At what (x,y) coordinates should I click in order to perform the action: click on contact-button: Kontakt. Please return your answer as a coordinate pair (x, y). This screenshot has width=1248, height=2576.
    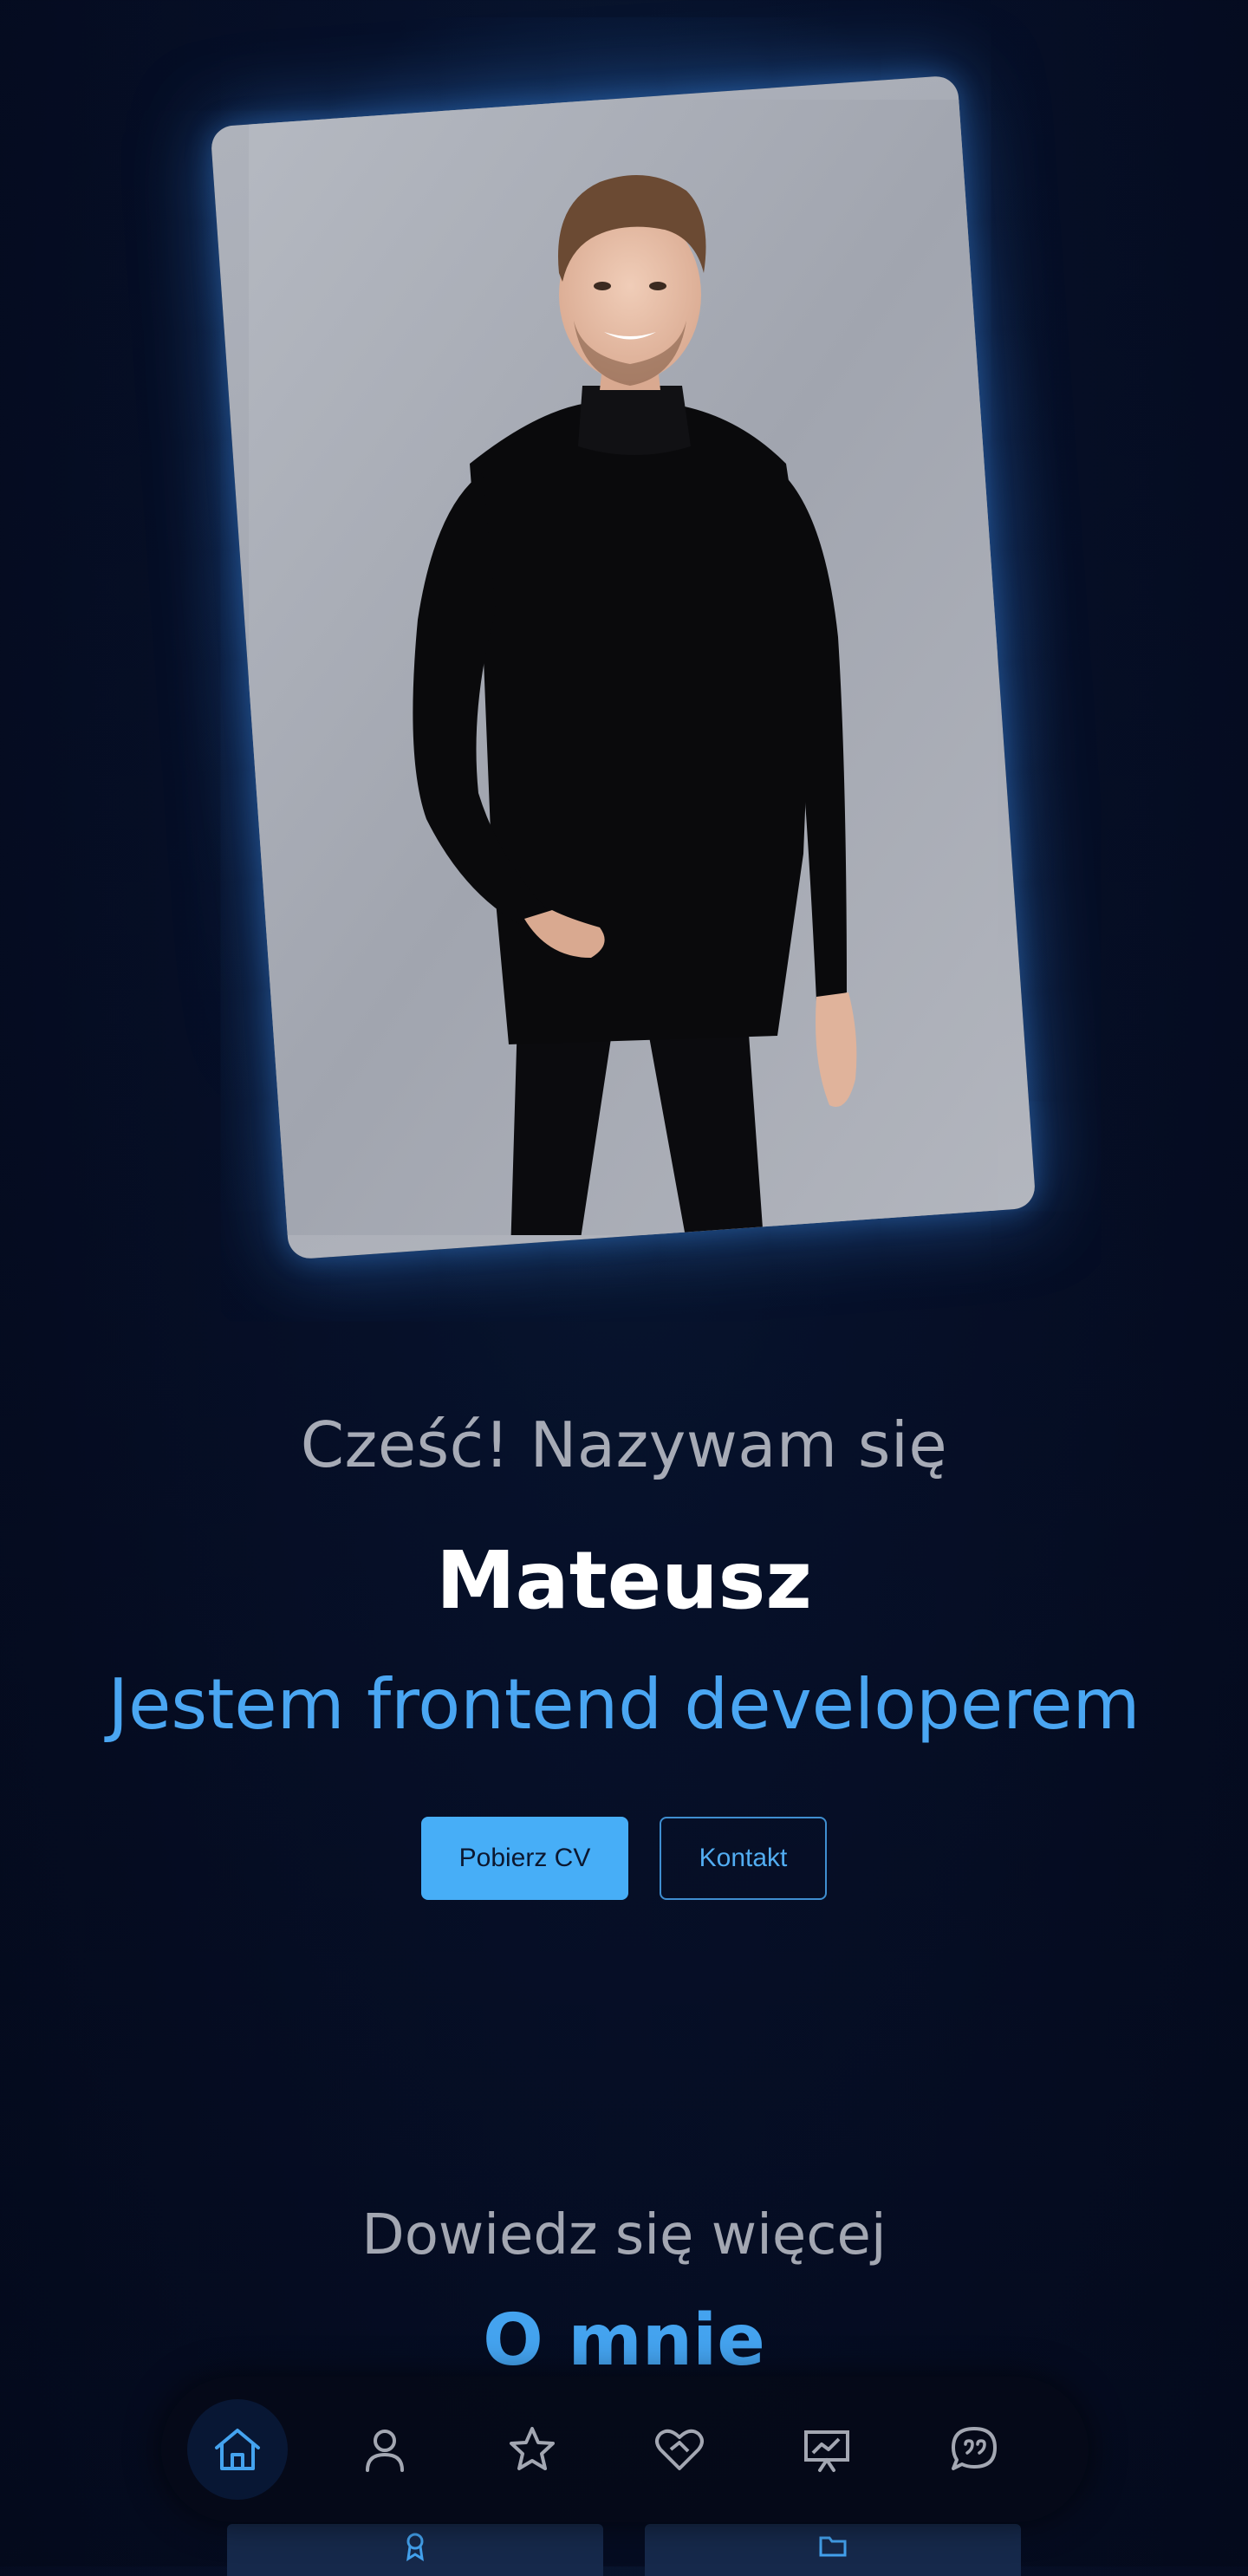
    Looking at the image, I should click on (743, 1858).